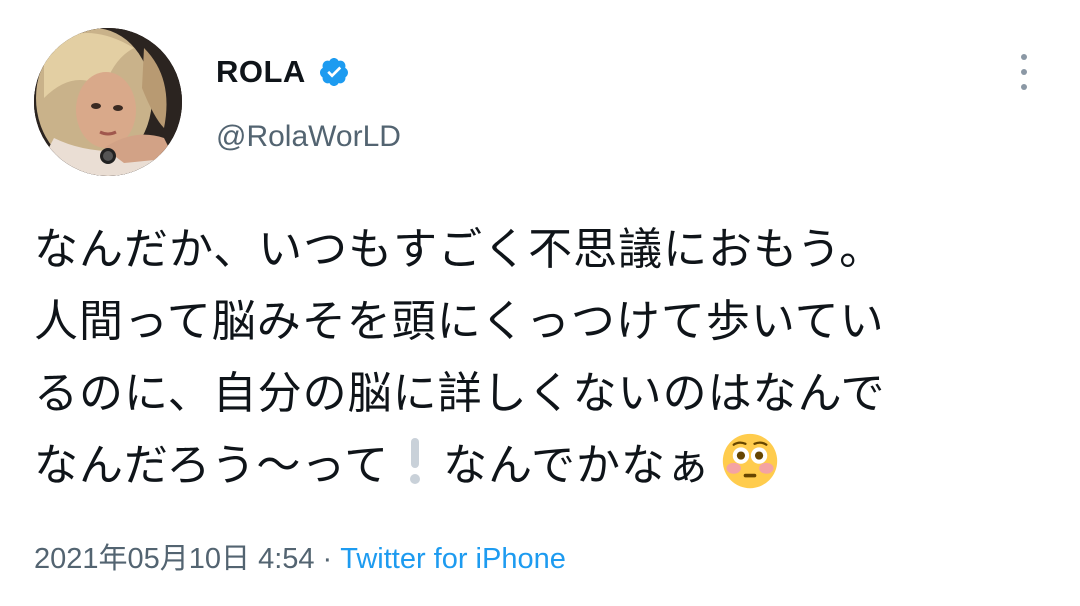  I want to click on tweet-text-line-last: なんだろう〜って なんでかなぁ, so click(544, 466).